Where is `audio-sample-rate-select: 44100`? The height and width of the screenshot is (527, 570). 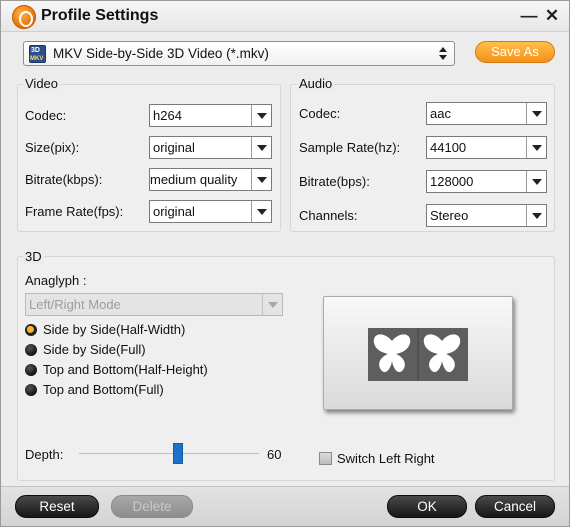
audio-sample-rate-select: 44100 is located at coordinates (486, 147).